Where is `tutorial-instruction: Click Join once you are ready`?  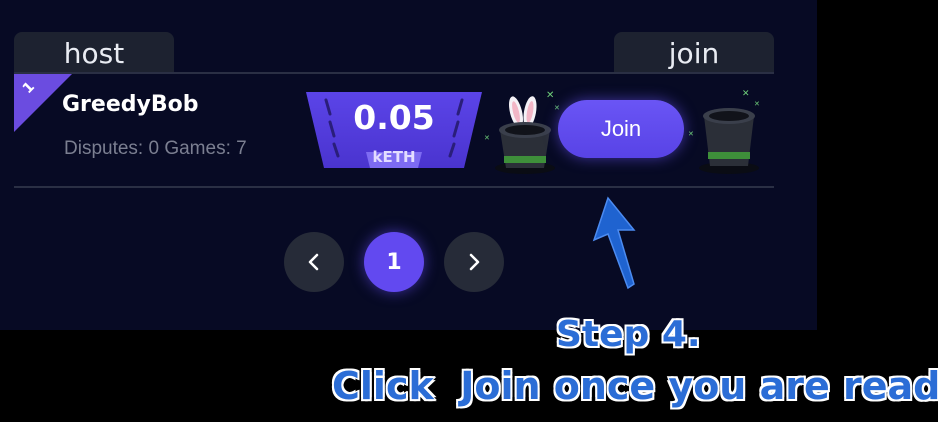
tutorial-instruction: Click Join once you are ready is located at coordinates (634, 386).